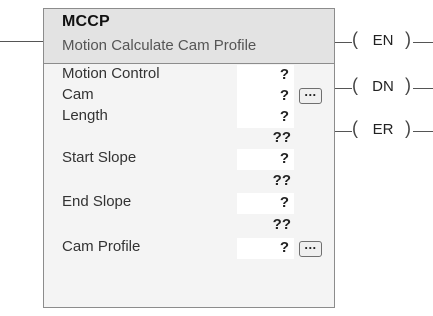 Image resolution: width=433 pixels, height=316 pixels. What do you see at coordinates (265, 138) in the screenshot?
I see `operand-sub-value-length: ??` at bounding box center [265, 138].